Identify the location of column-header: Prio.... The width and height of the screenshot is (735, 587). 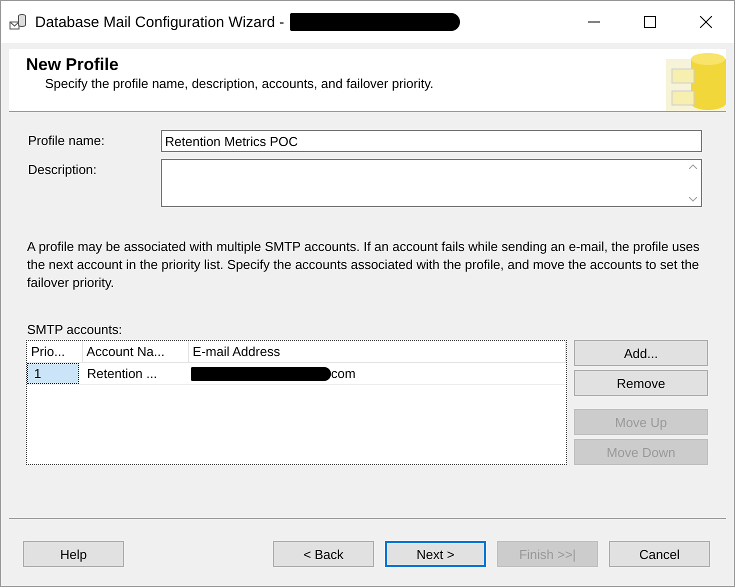
(55, 351).